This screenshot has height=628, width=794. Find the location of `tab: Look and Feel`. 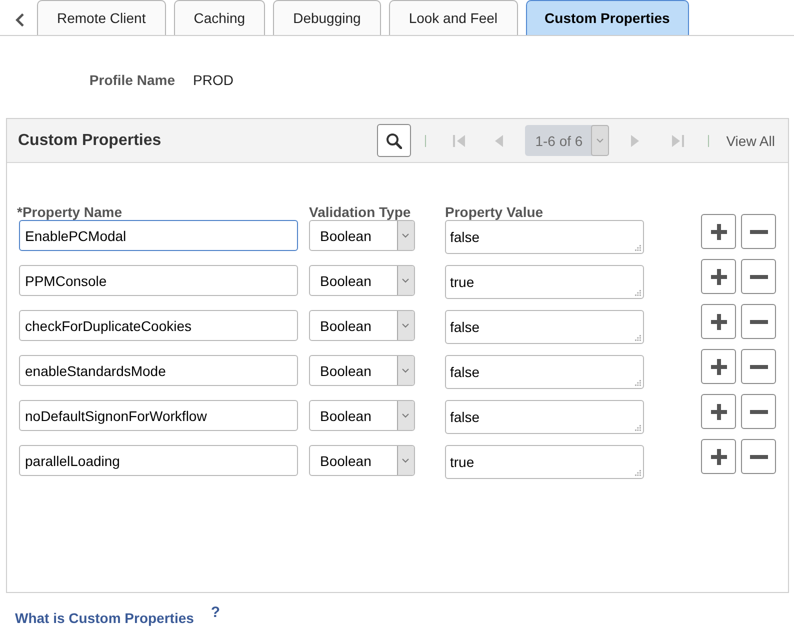

tab: Look and Feel is located at coordinates (453, 17).